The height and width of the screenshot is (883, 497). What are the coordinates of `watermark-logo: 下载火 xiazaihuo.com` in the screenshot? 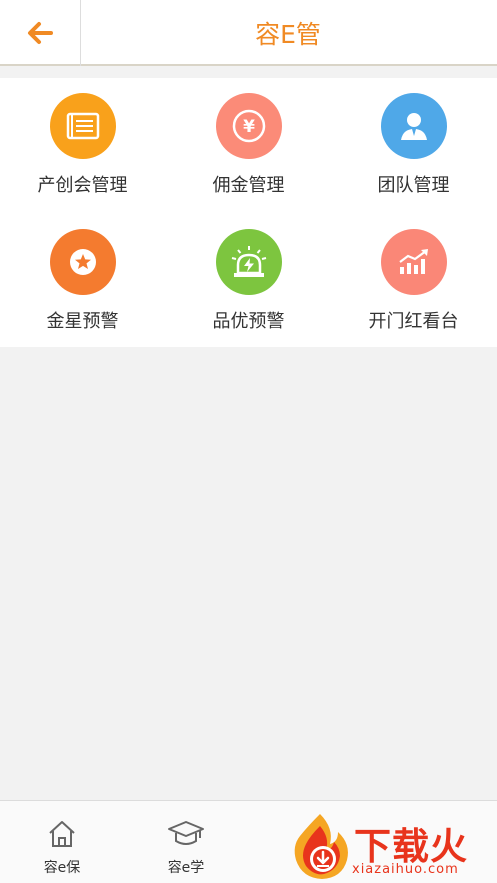 It's located at (393, 847).